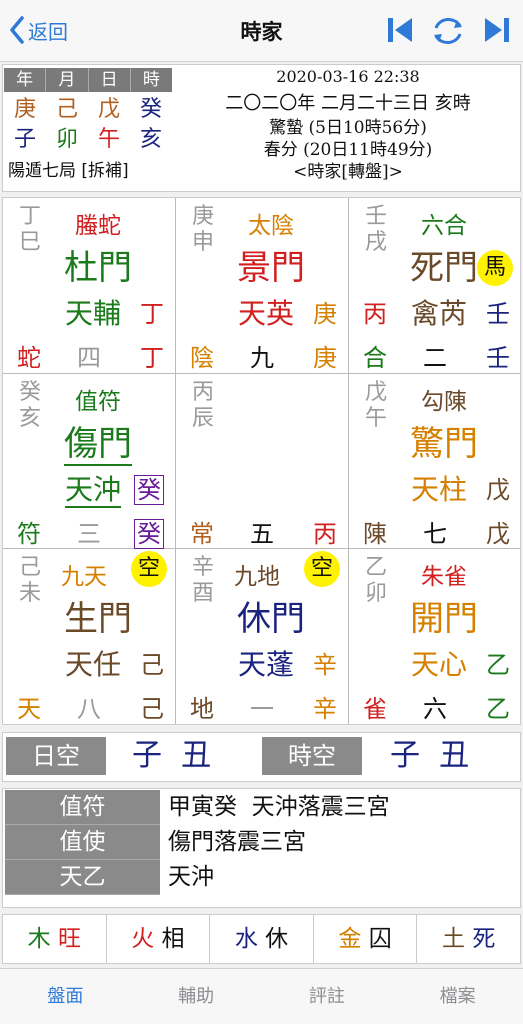  I want to click on star: 禽芮, so click(438, 313).